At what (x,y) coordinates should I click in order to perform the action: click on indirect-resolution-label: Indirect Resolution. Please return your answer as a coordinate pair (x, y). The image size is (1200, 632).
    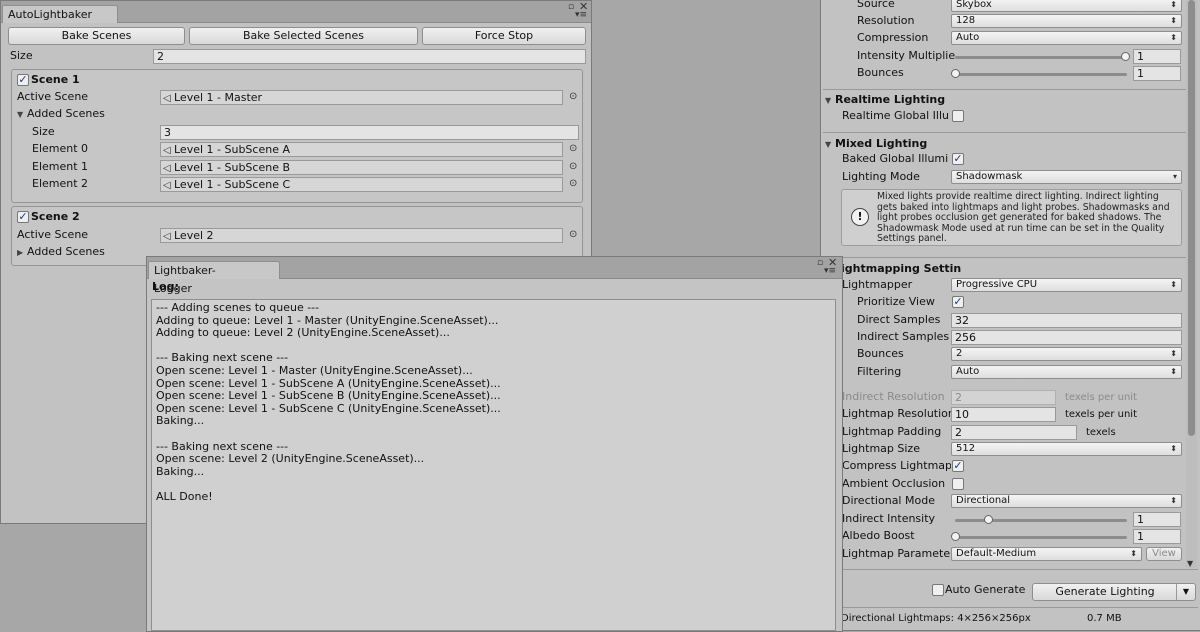
    Looking at the image, I should click on (893, 396).